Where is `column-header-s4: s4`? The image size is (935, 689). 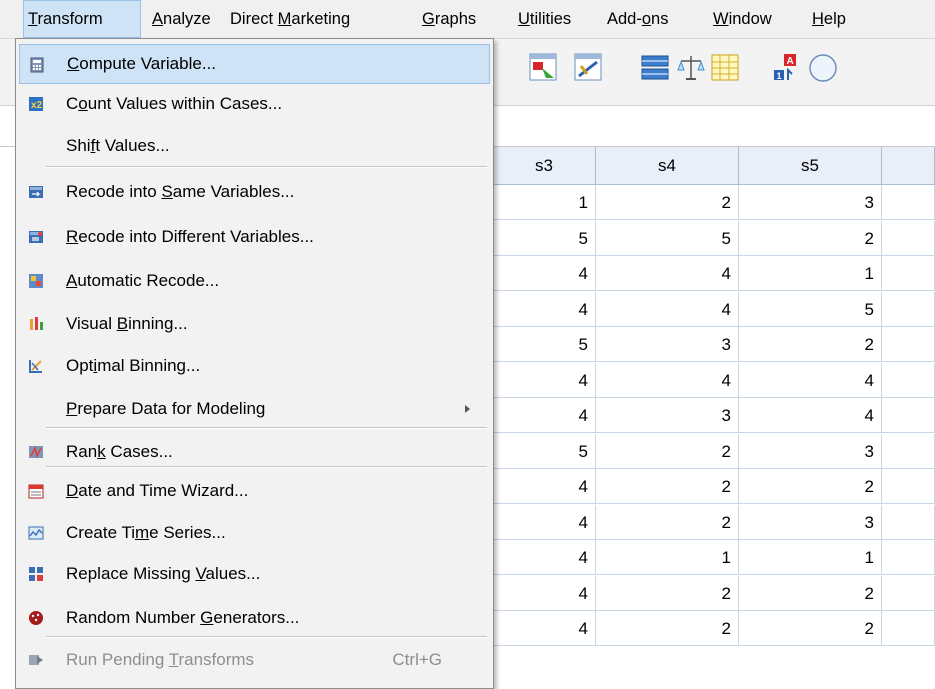 column-header-s4: s4 is located at coordinates (667, 166).